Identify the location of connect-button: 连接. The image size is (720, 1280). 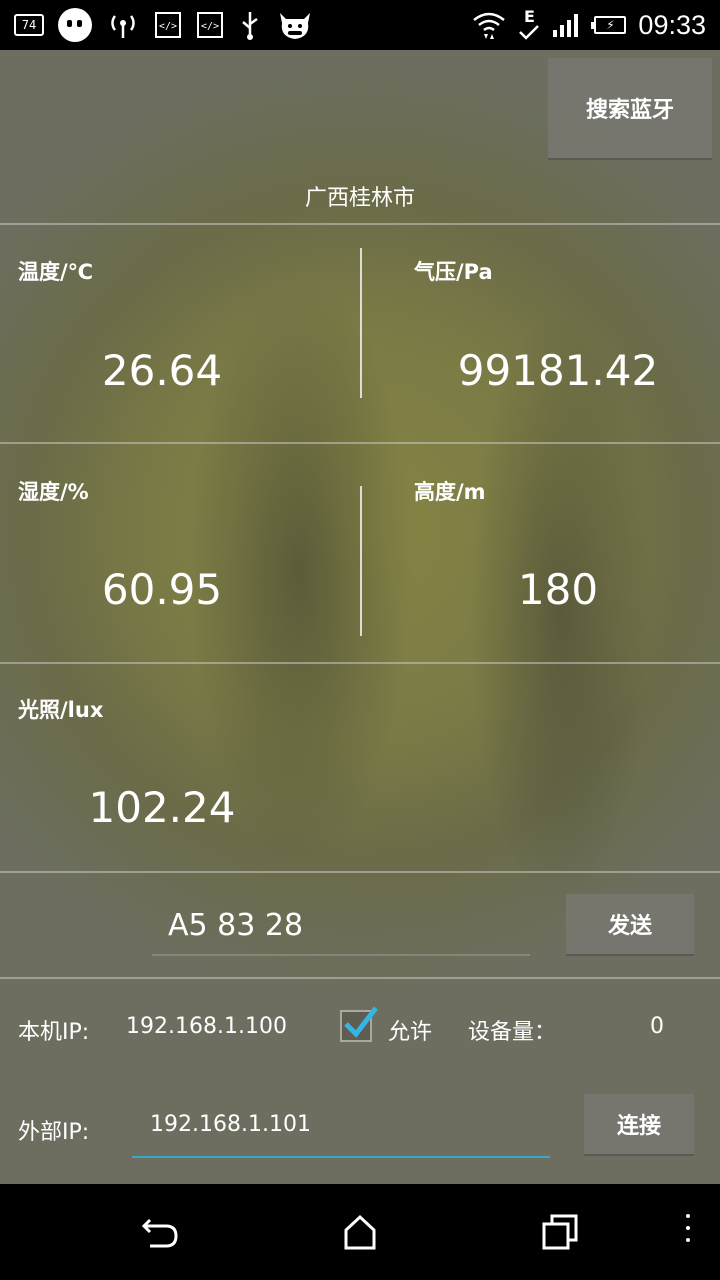
(639, 1125).